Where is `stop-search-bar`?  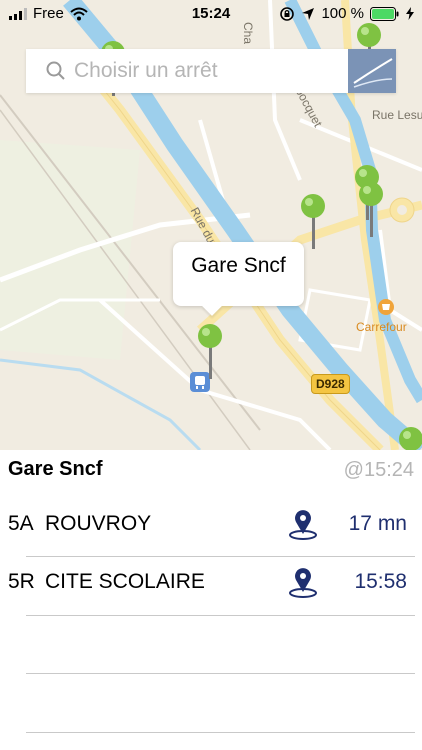 stop-search-bar is located at coordinates (211, 71).